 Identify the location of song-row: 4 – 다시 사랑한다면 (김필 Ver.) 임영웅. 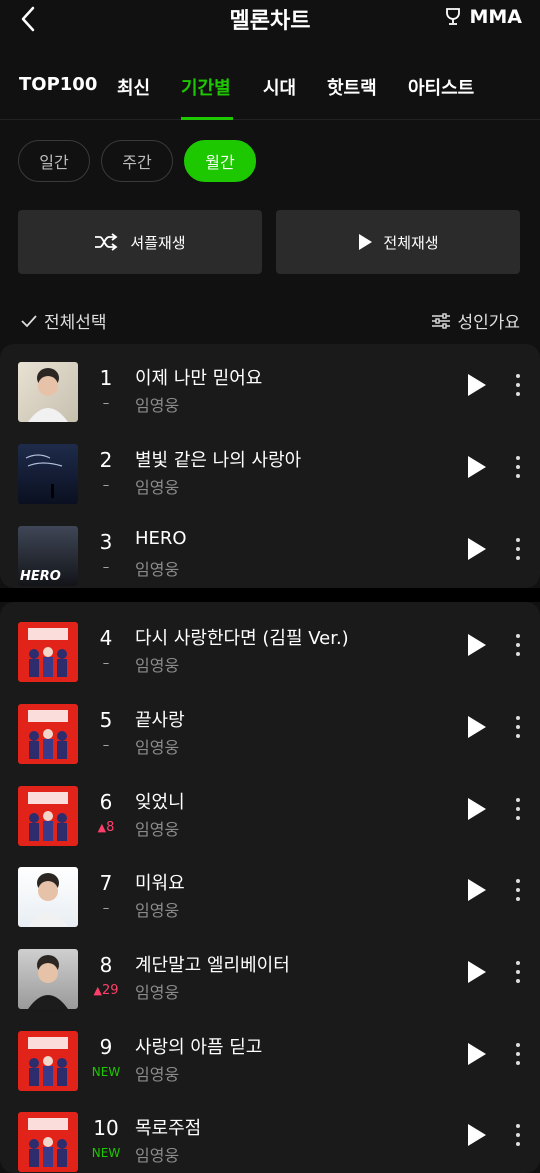
(270, 655).